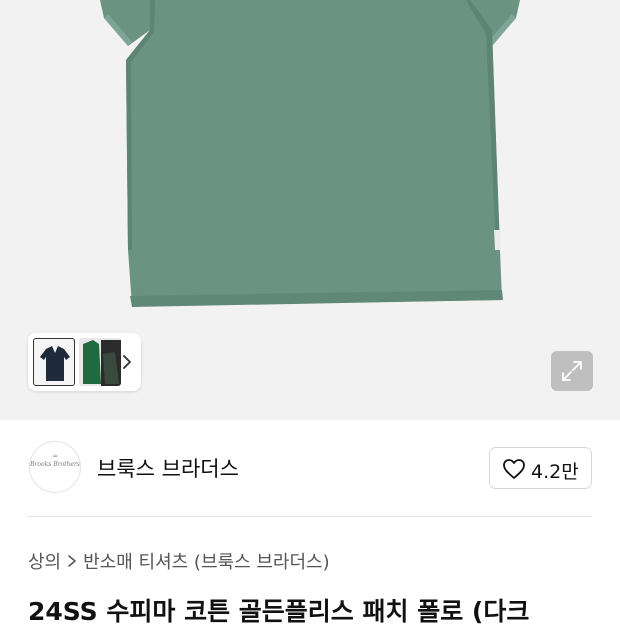  What do you see at coordinates (310, 516) in the screenshot?
I see `divider` at bounding box center [310, 516].